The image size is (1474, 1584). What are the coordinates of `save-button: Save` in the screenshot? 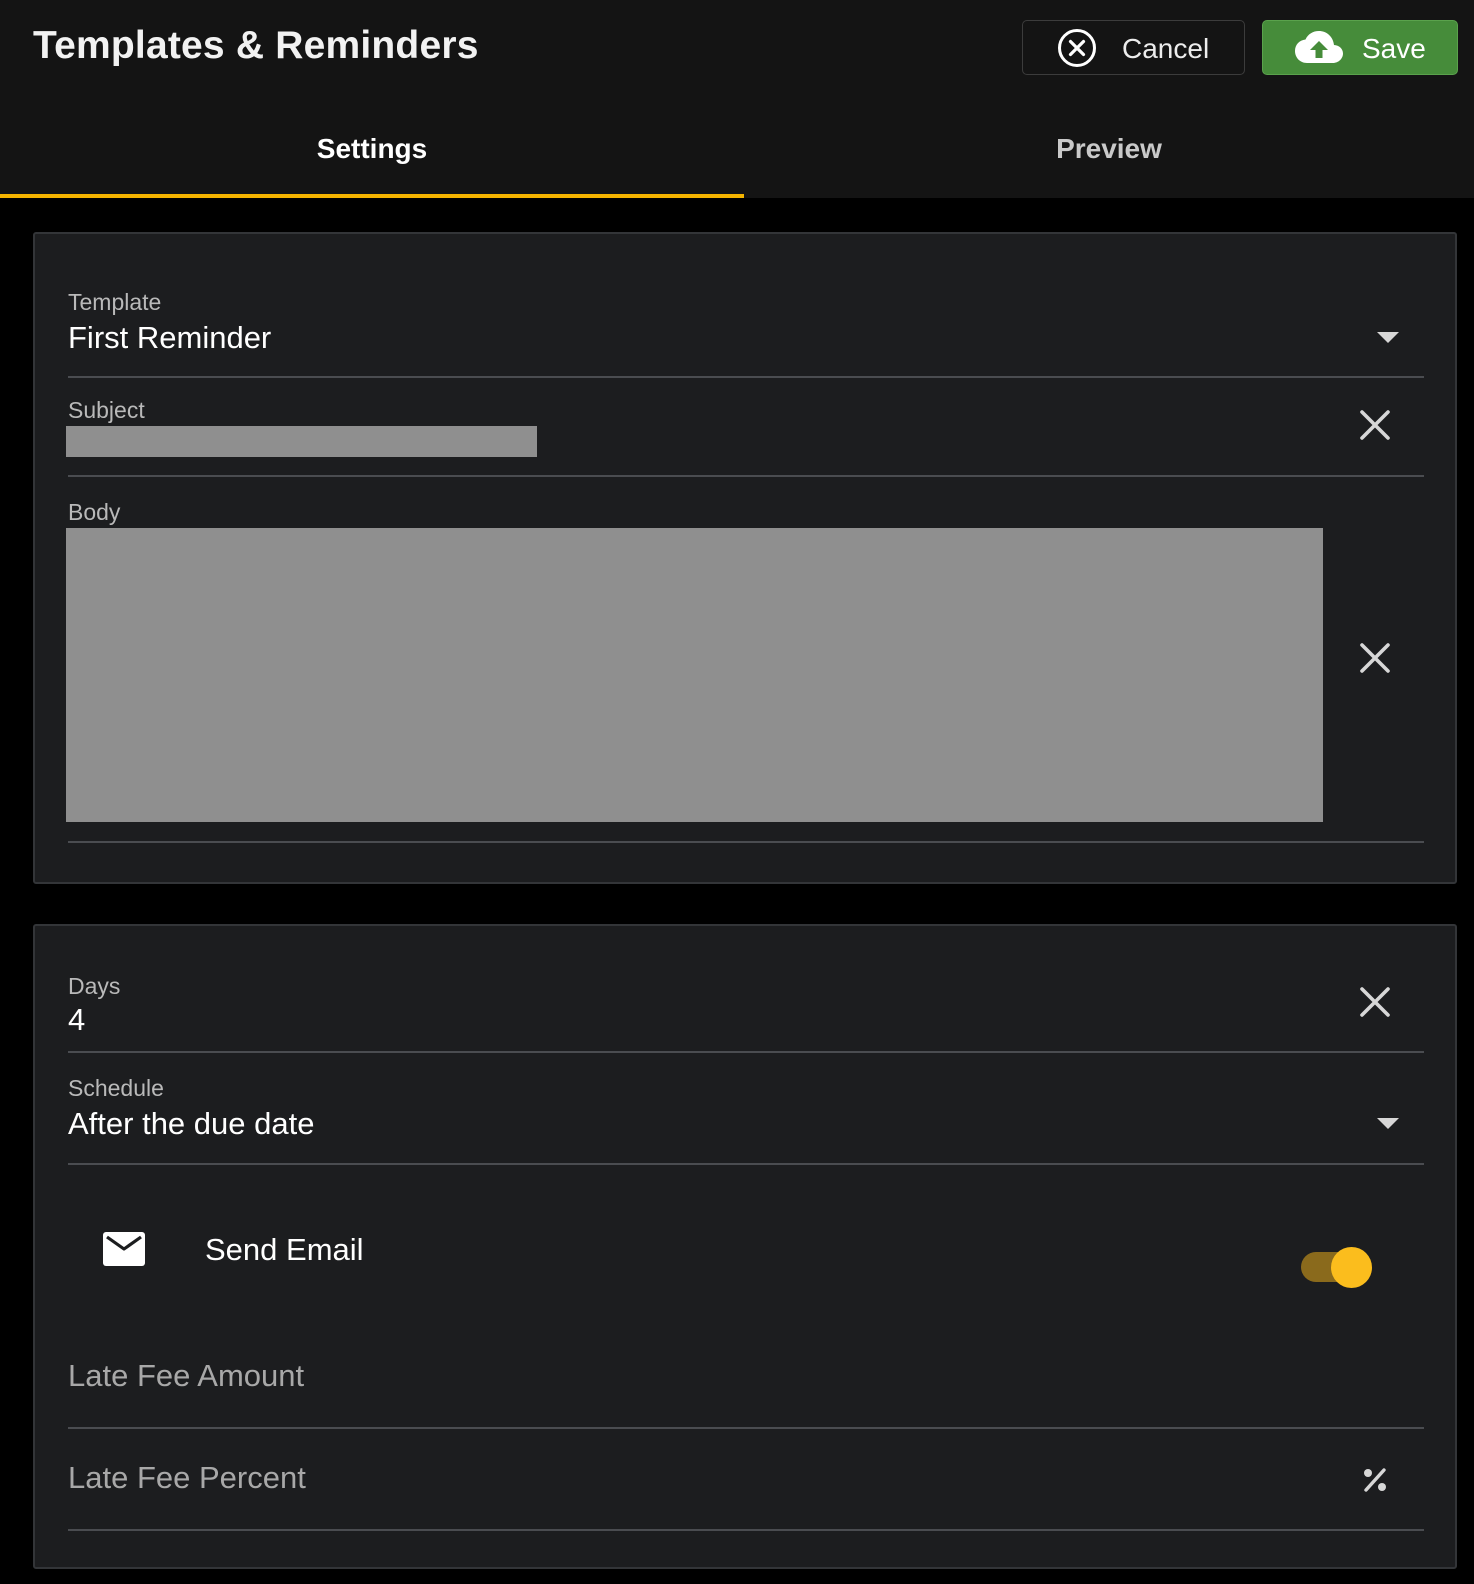 It's located at (1360, 47).